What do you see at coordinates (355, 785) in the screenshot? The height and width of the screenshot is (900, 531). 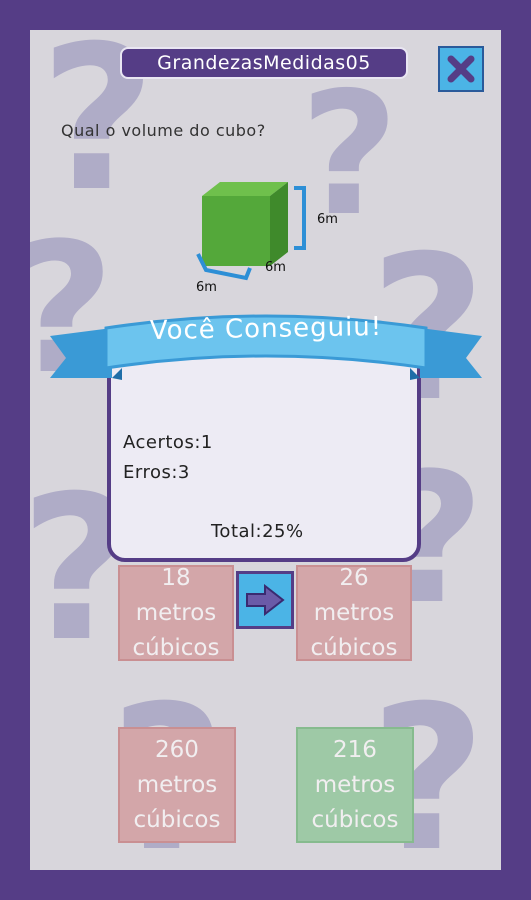 I see `answer-option: 216 metros cúbicos` at bounding box center [355, 785].